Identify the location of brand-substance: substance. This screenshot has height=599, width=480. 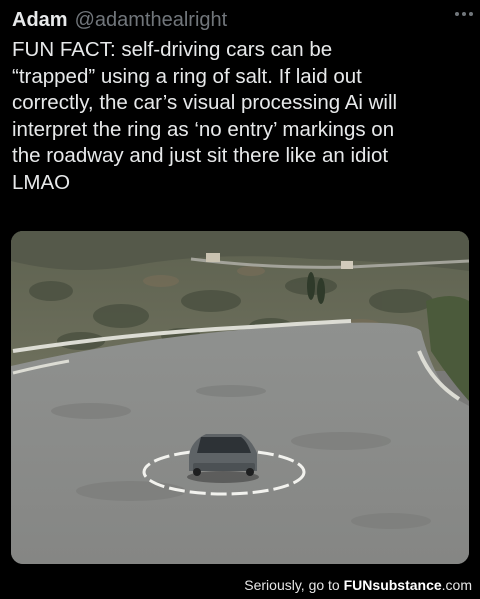
(407, 585).